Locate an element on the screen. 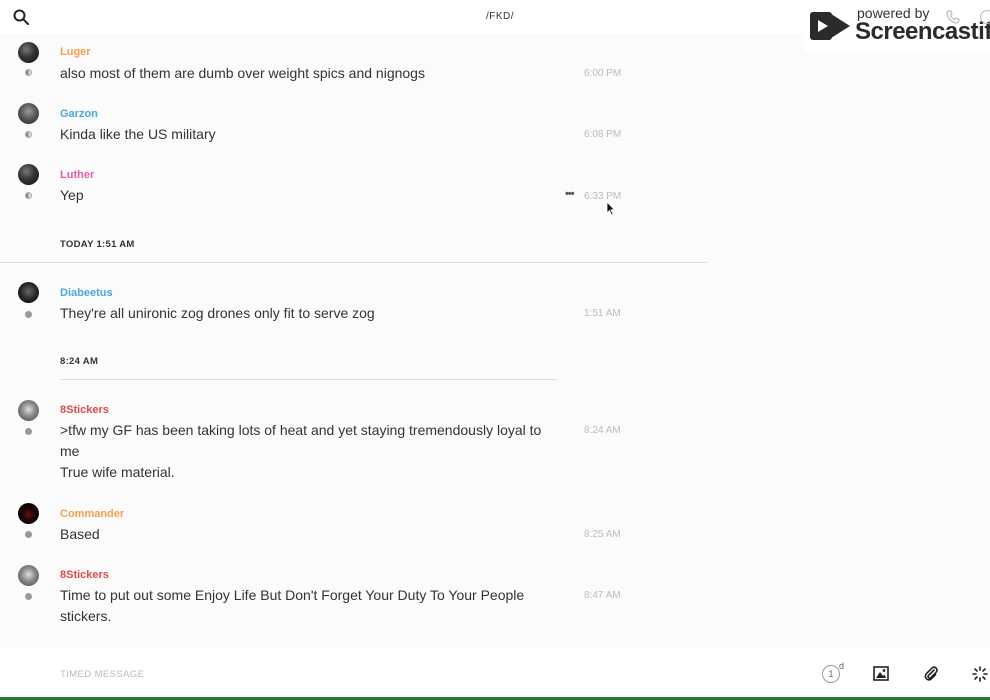  message-text-line: True wife material. is located at coordinates (117, 472).